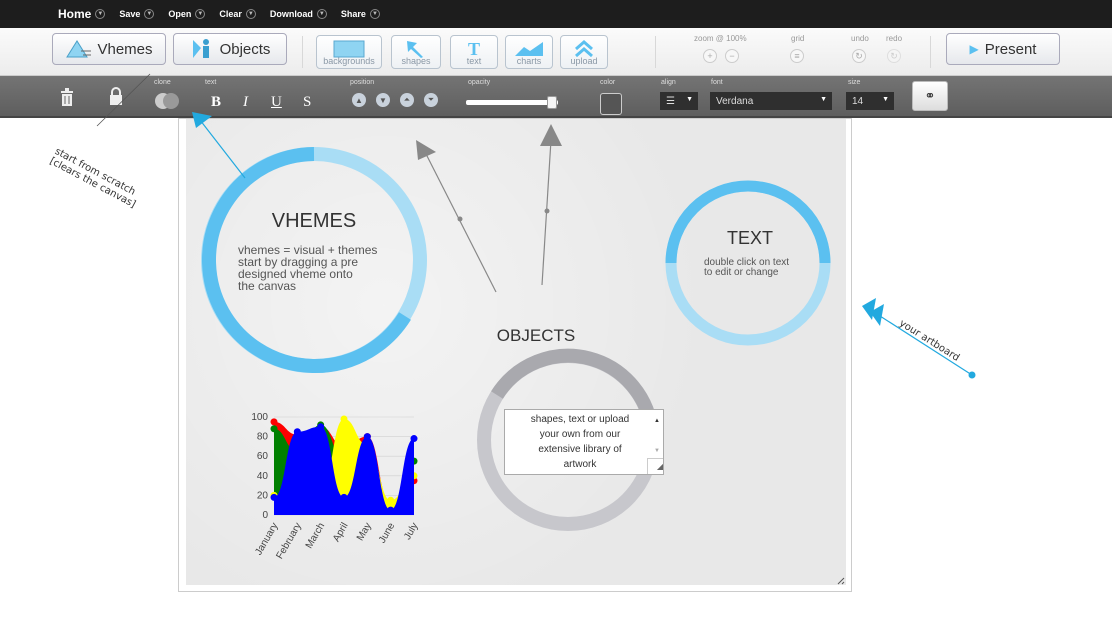 The height and width of the screenshot is (638, 1112). What do you see at coordinates (657, 421) in the screenshot?
I see `scroll-up-icon: ▲` at bounding box center [657, 421].